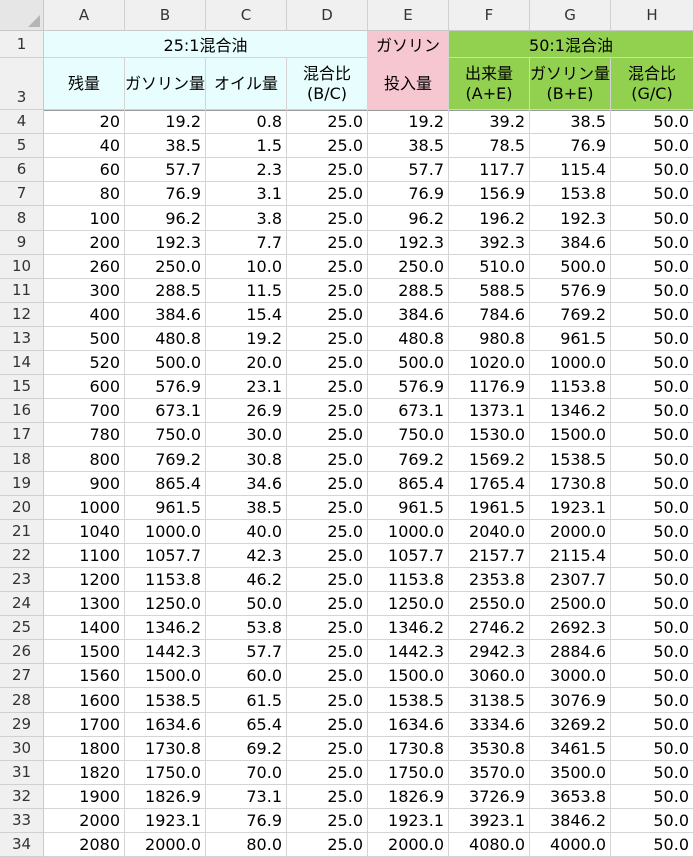 This screenshot has width=694, height=857. Describe the element at coordinates (246, 315) in the screenshot. I see `cell-c: 15.4` at that location.